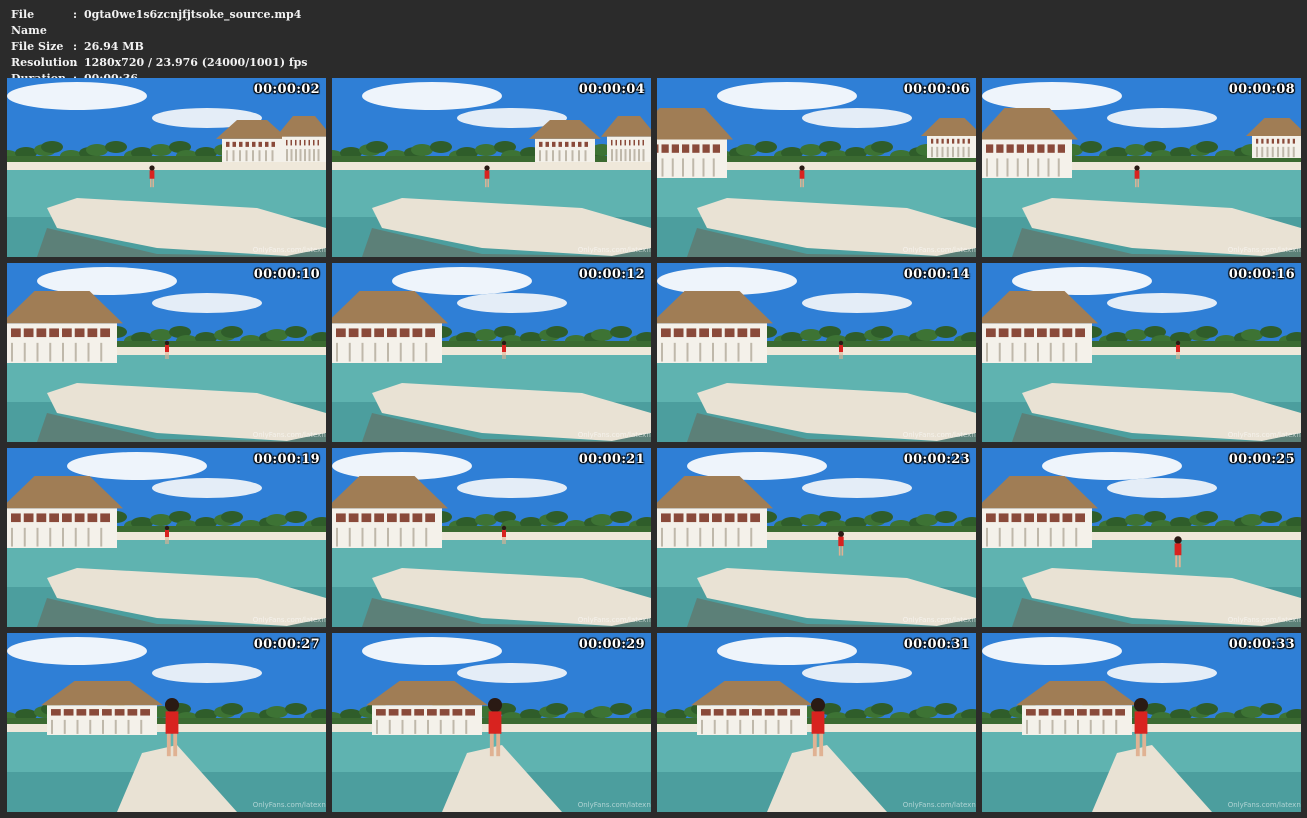 Image resolution: width=1307 pixels, height=818 pixels. Describe the element at coordinates (286, 274) in the screenshot. I see `timestamp-label: 00:00:10` at that location.